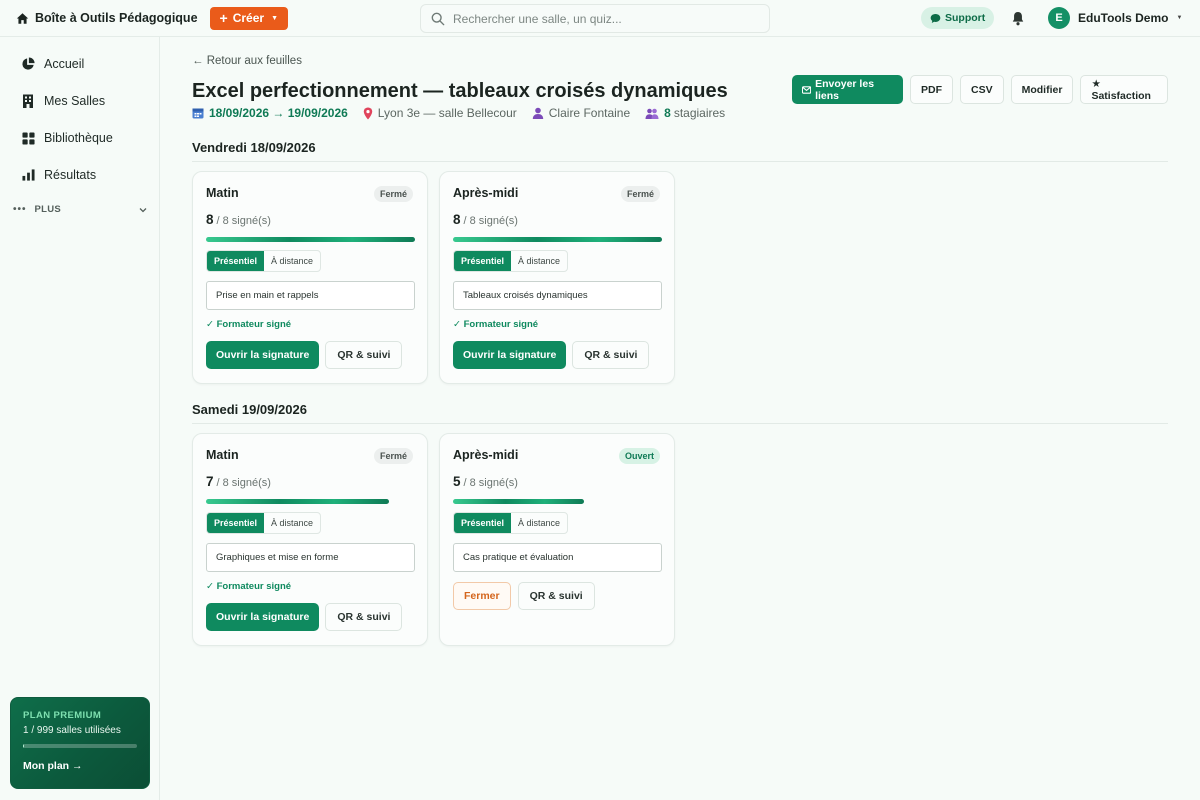  Describe the element at coordinates (52, 64) in the screenshot. I see `sidebar-item-accueil: Accueil` at that location.